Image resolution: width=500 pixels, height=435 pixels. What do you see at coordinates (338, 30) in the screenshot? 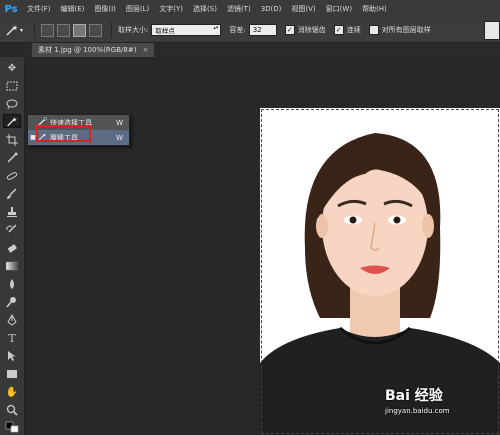
I see `contiguous-checkbox: ✓` at bounding box center [338, 30].